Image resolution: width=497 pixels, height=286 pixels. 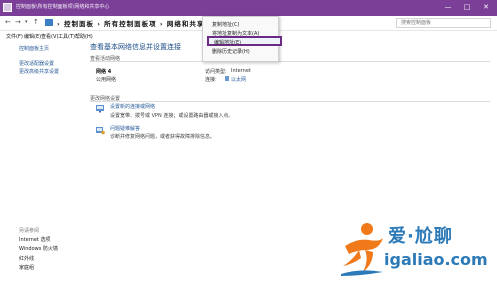 What do you see at coordinates (135, 47) in the screenshot?
I see `page-title: 查看基本网络信息并设置连接` at bounding box center [135, 47].